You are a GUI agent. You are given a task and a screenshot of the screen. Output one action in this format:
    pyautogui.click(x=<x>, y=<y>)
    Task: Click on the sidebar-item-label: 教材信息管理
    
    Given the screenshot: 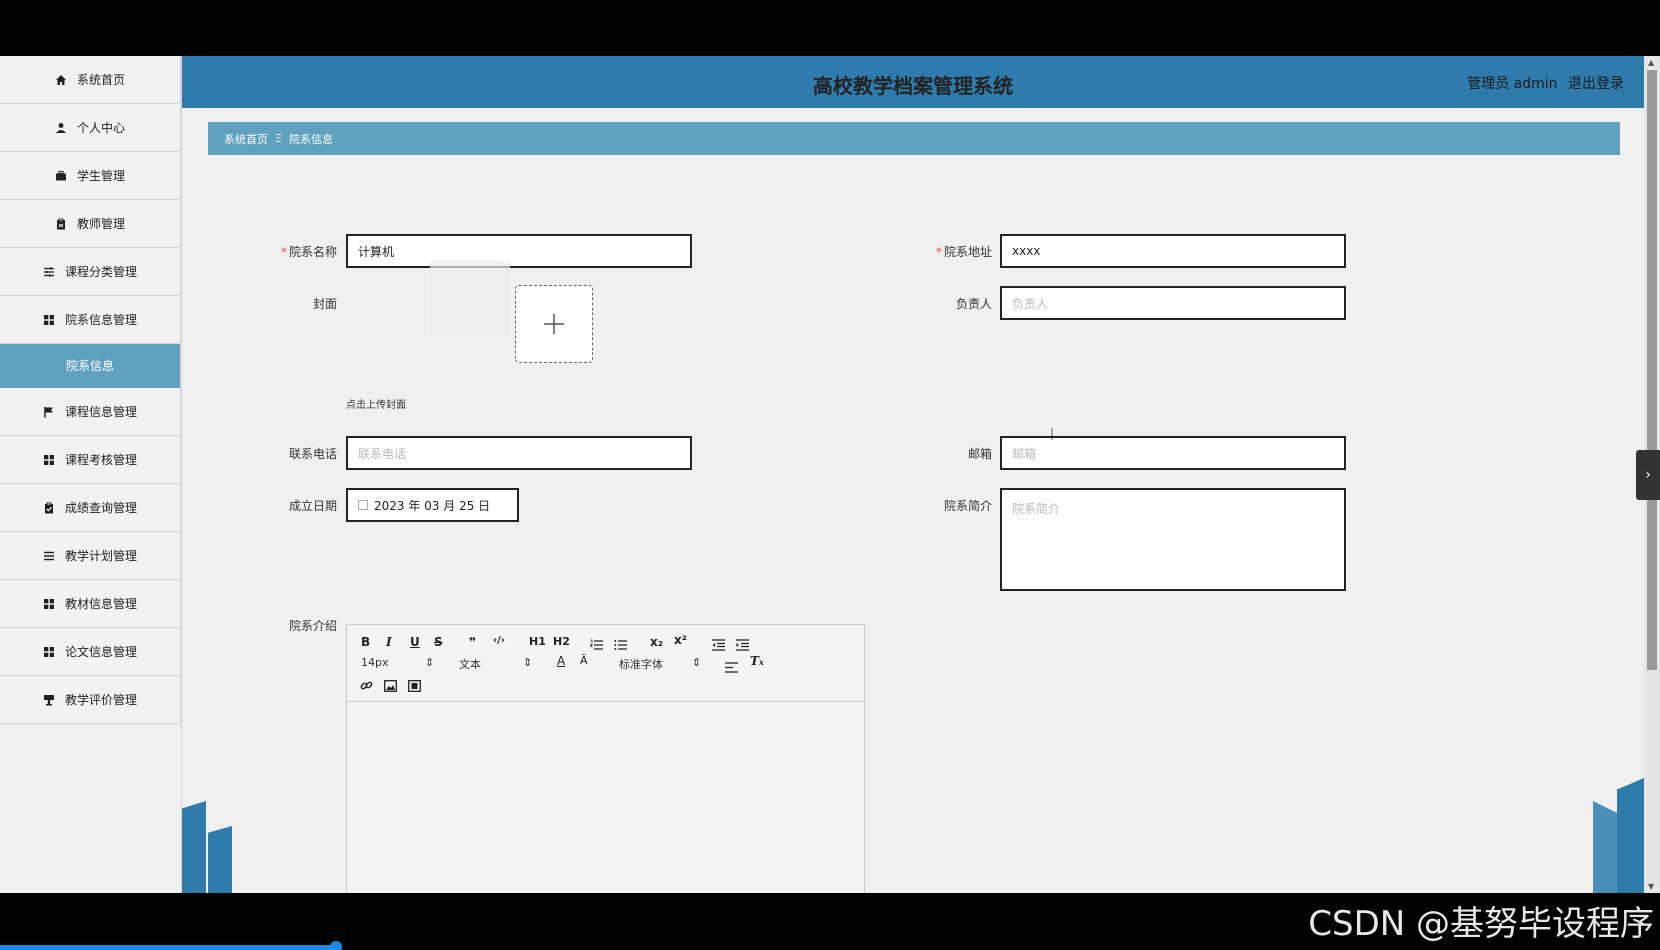 What is the action you would take?
    pyautogui.click(x=100, y=604)
    